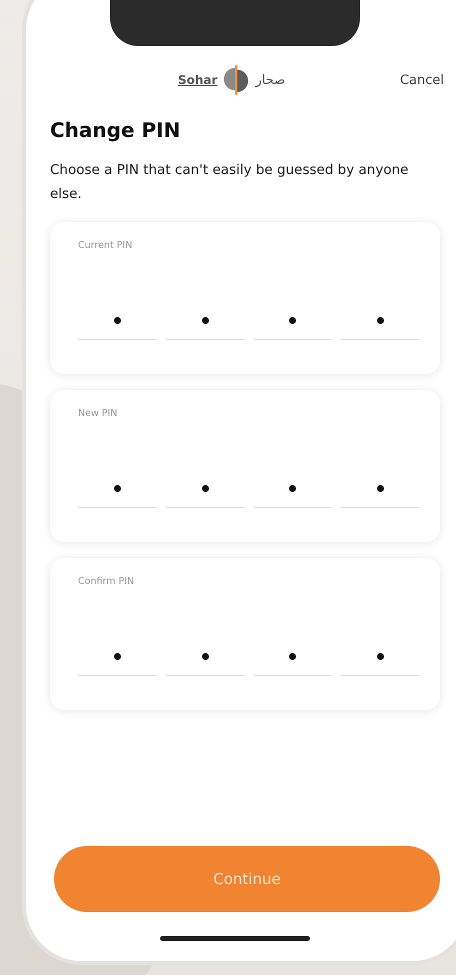  I want to click on field-label: Current PIN, so click(106, 245).